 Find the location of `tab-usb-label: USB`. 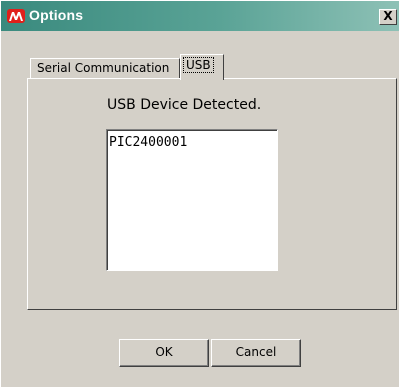

tab-usb-label: USB is located at coordinates (198, 65).